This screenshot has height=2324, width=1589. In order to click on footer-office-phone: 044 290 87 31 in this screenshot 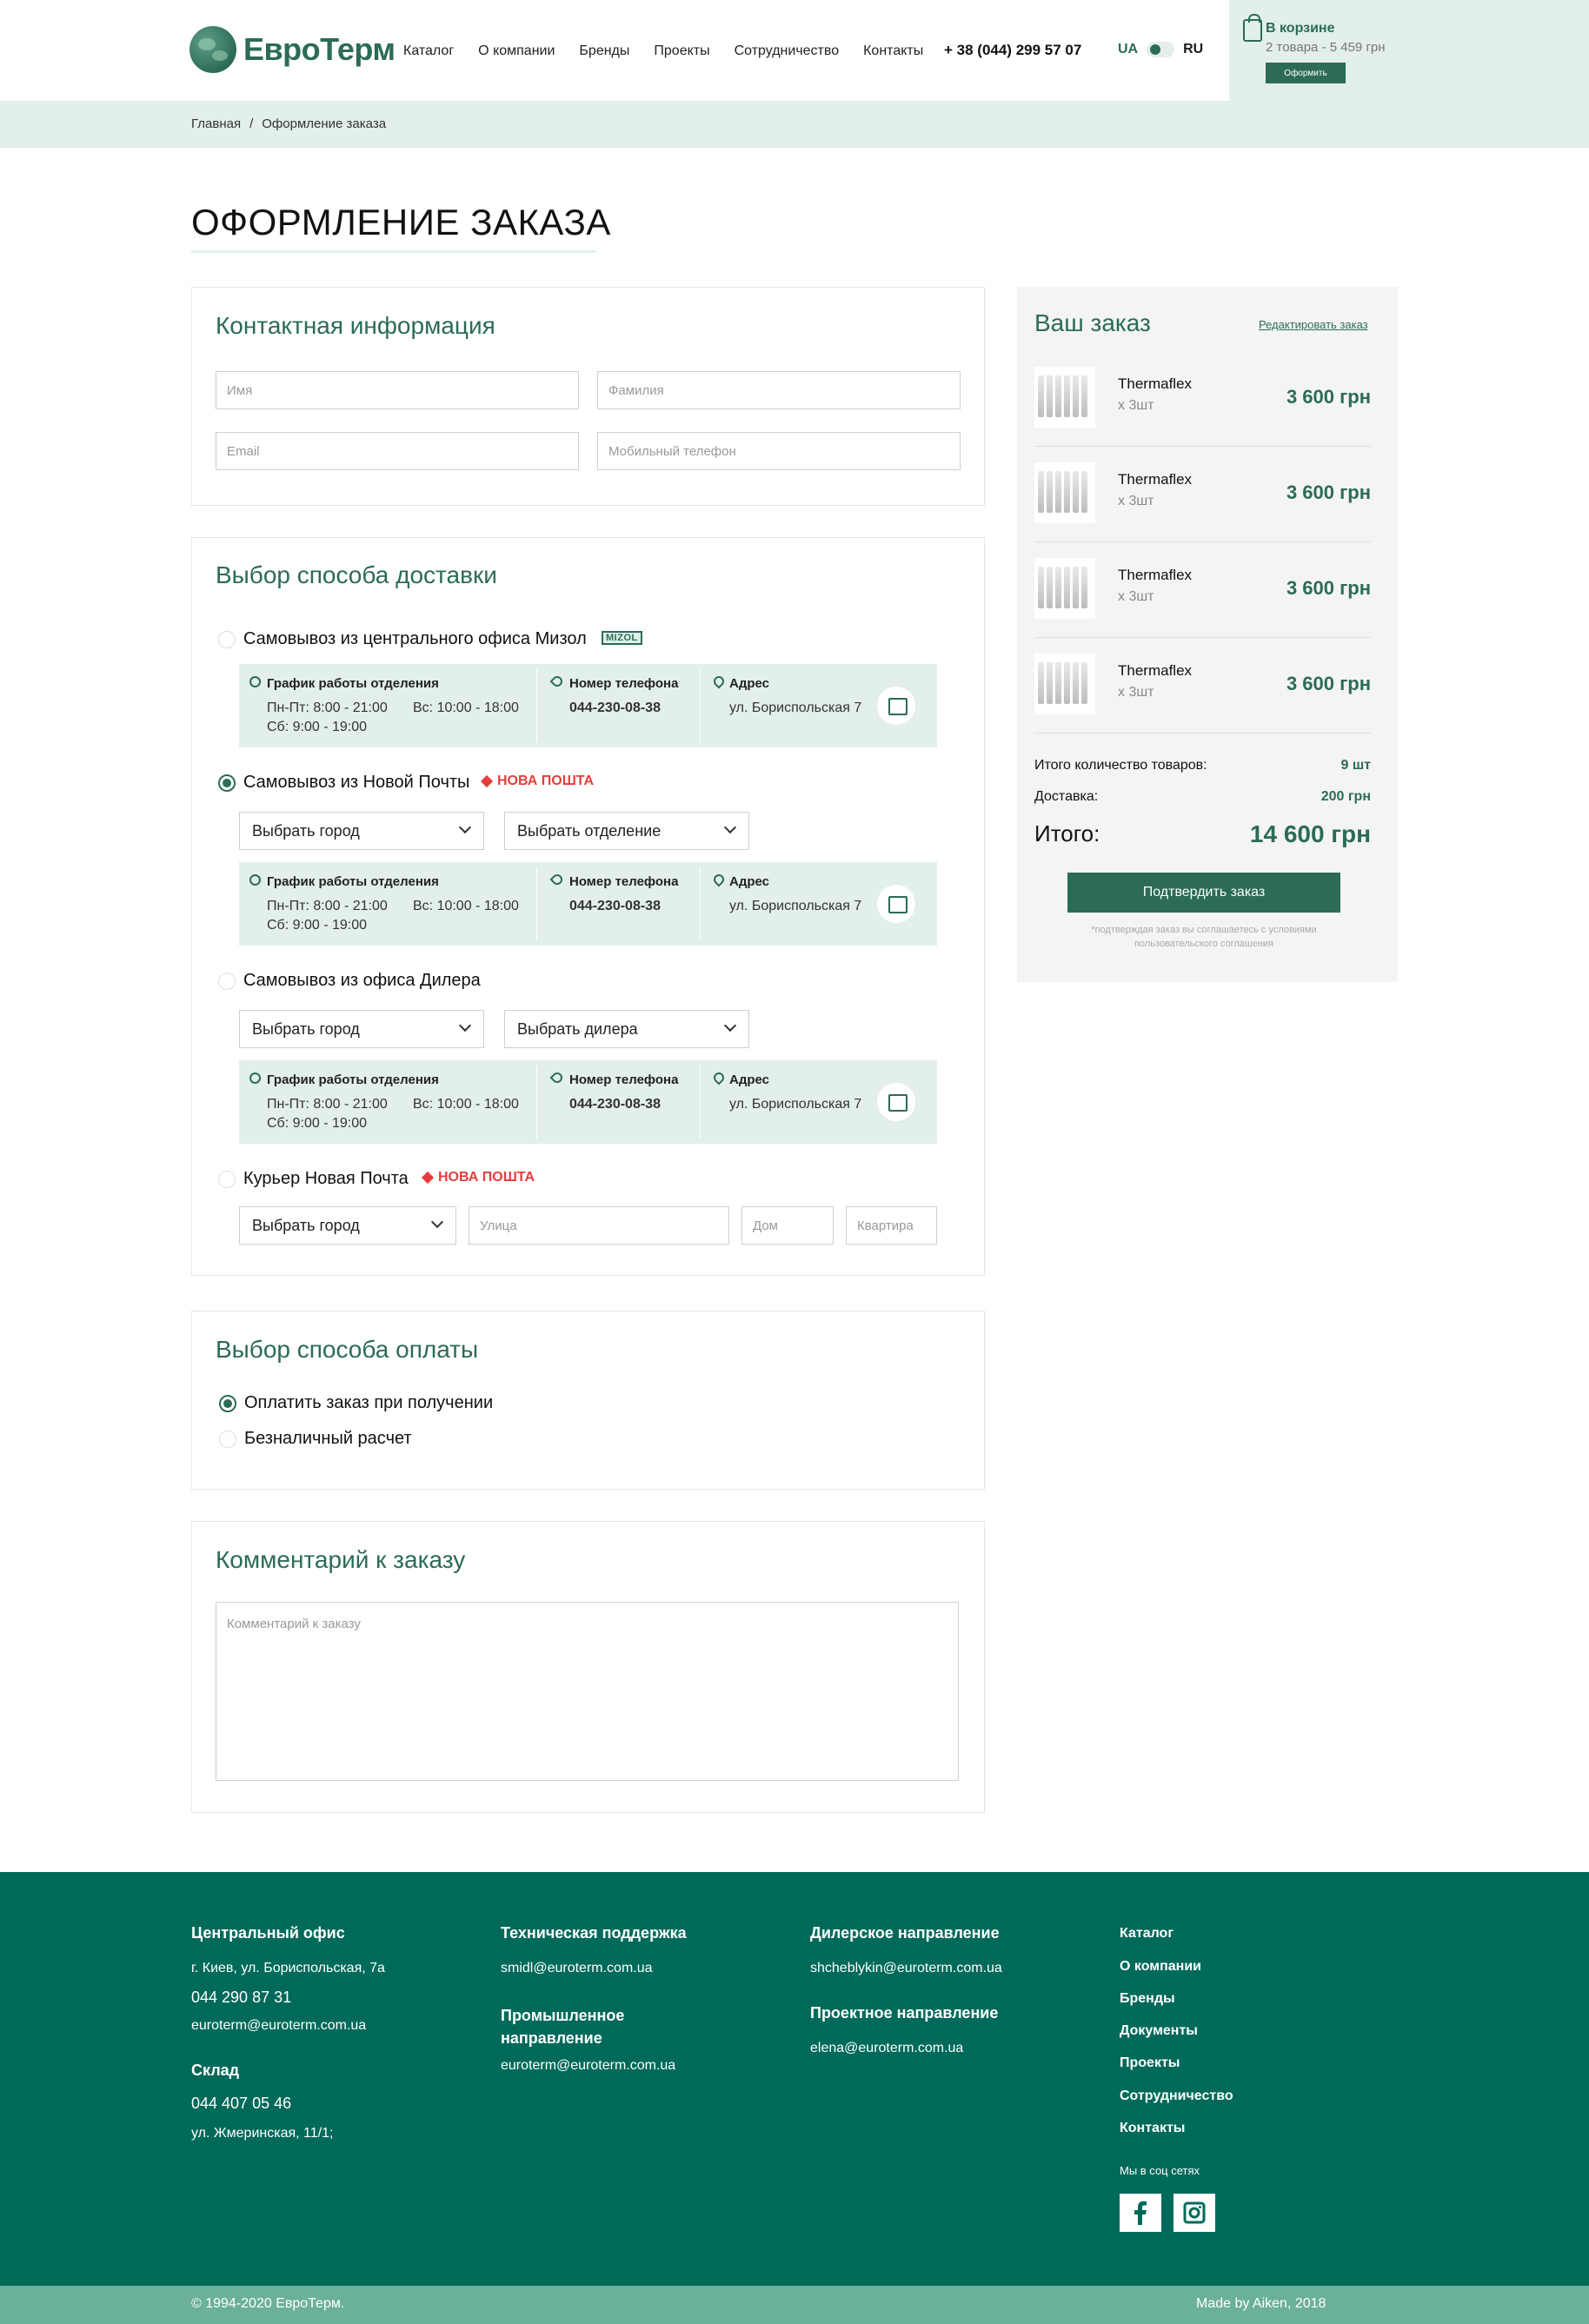, I will do `click(241, 1998)`.